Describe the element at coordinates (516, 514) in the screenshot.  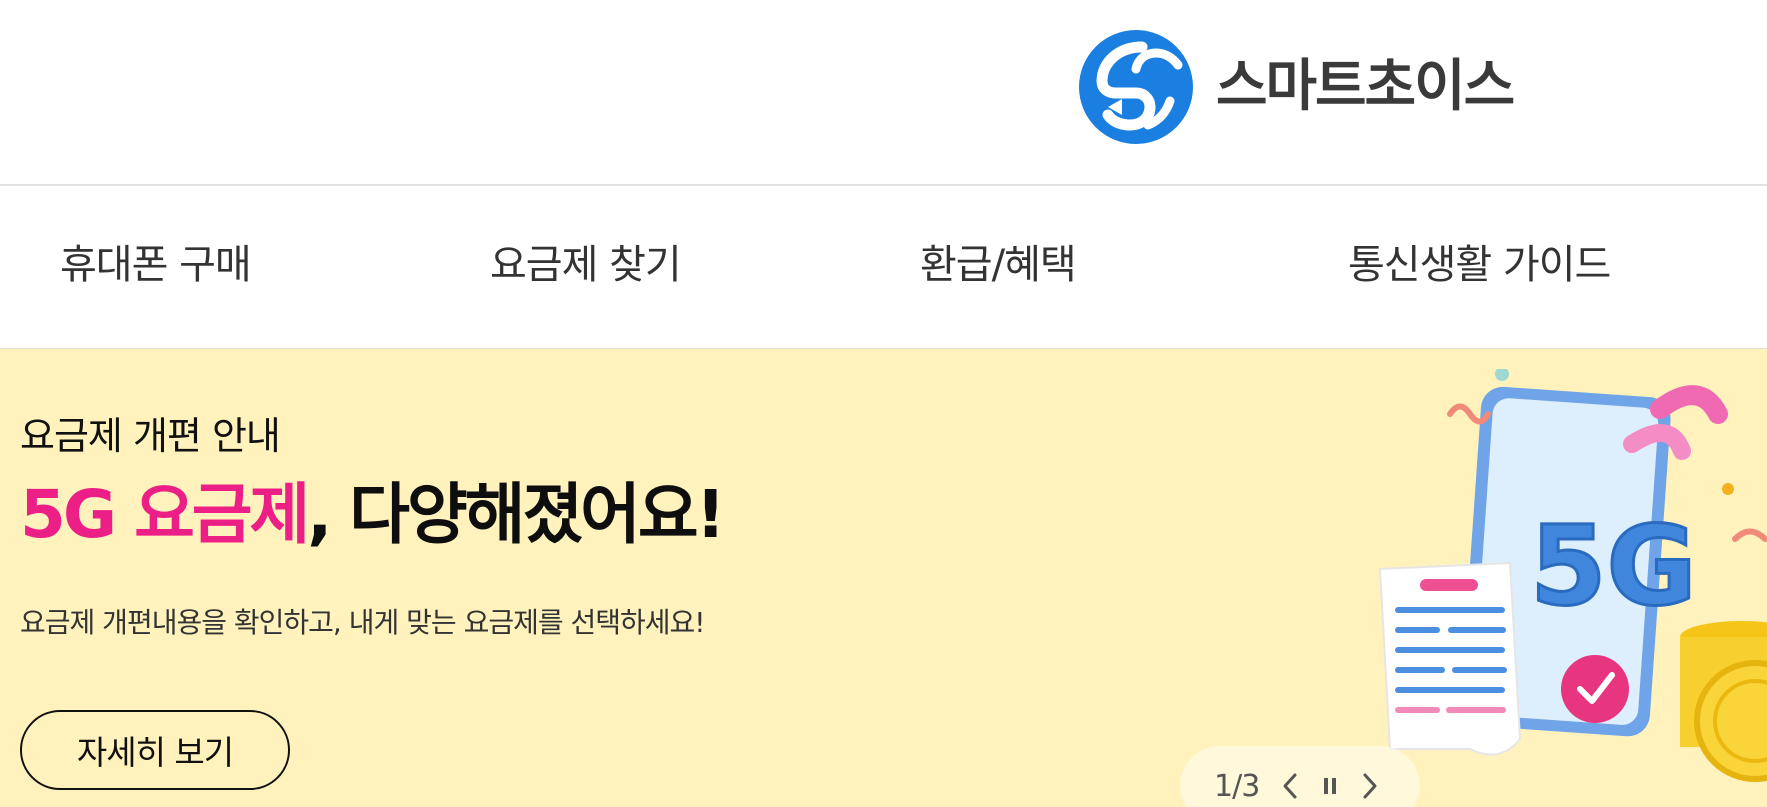
I see `headline-rest: , 다양해졌어요!` at that location.